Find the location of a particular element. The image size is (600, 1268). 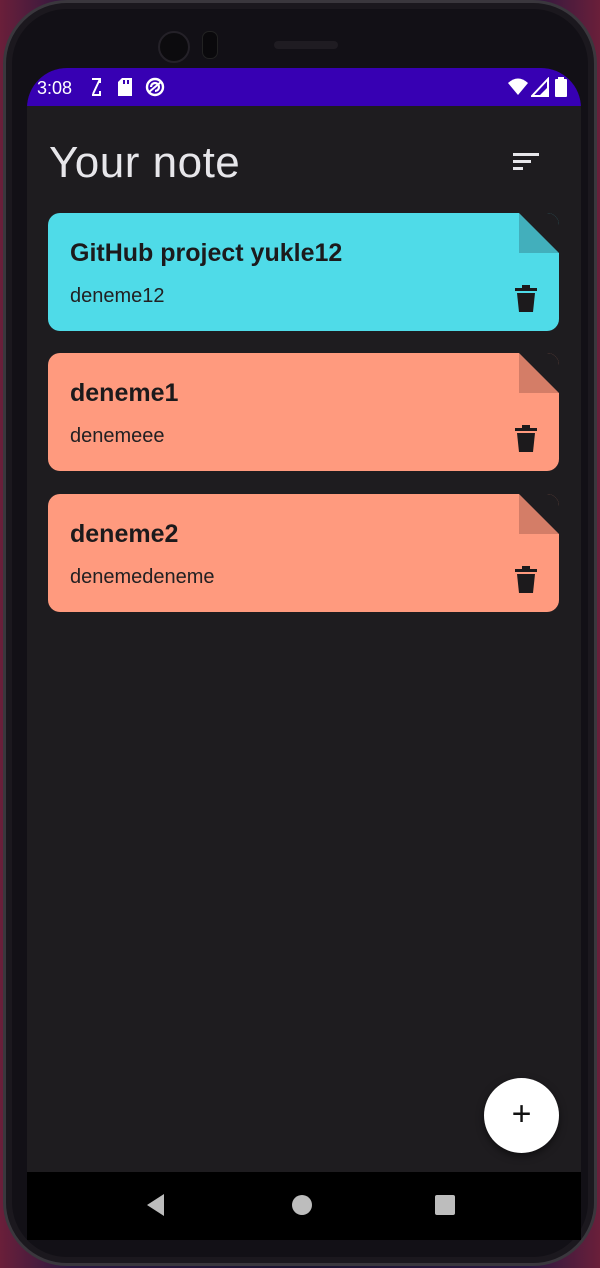

rotate-icon is located at coordinates (96, 87).